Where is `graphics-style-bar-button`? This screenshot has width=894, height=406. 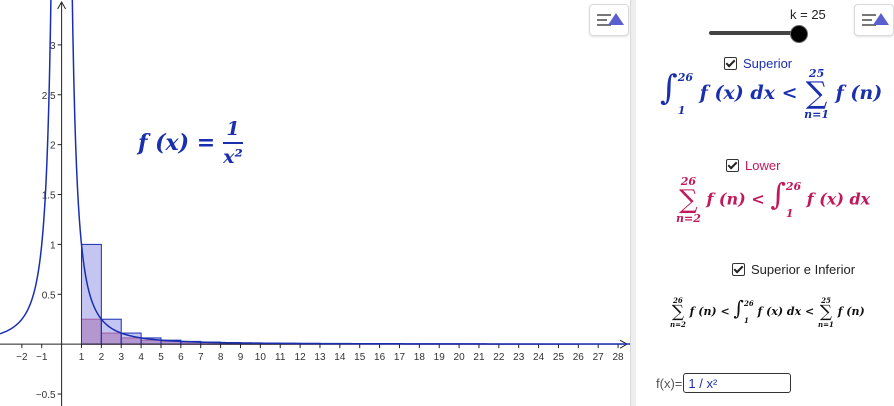 graphics-style-bar-button is located at coordinates (609, 20).